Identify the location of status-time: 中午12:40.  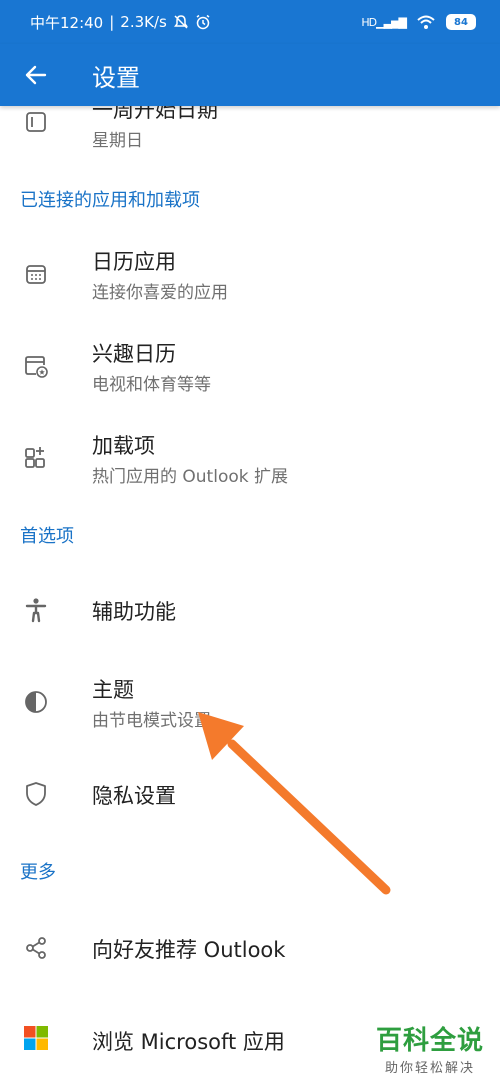
(67, 22).